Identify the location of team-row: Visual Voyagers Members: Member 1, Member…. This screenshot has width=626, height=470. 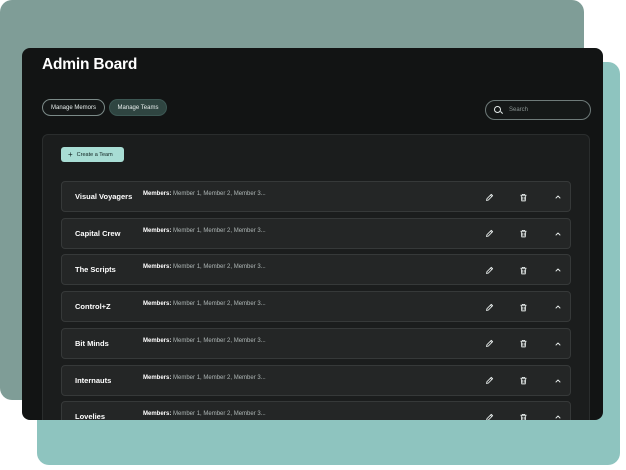
(316, 196).